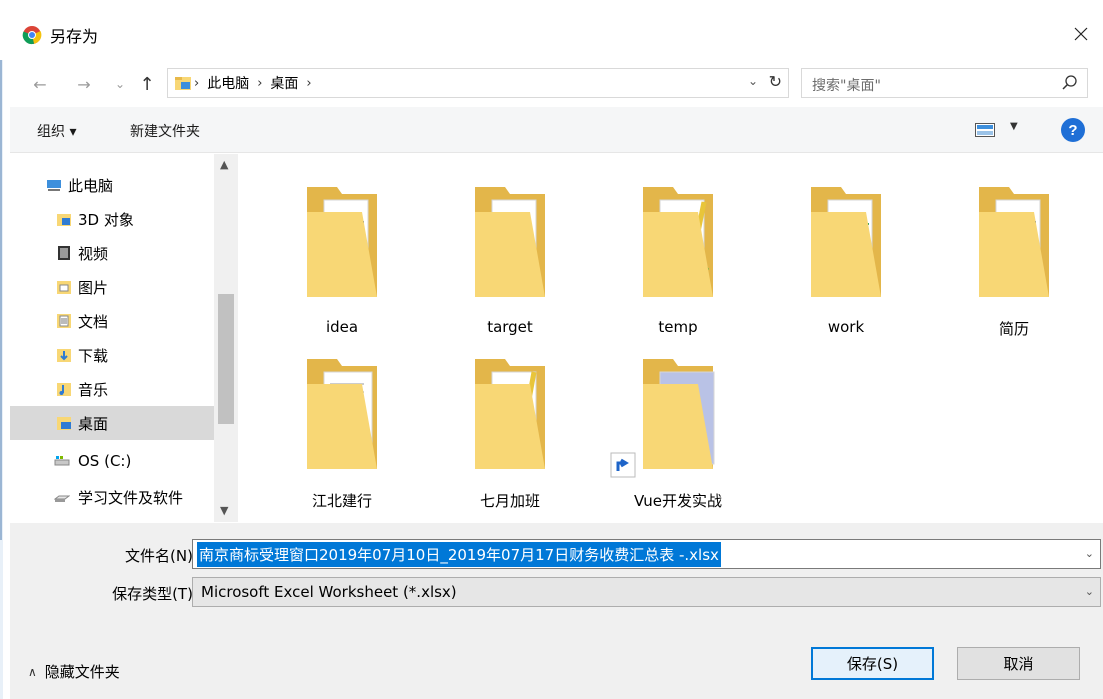 The height and width of the screenshot is (699, 1103). I want to click on sidebar-item-label: 视频, so click(93, 253).